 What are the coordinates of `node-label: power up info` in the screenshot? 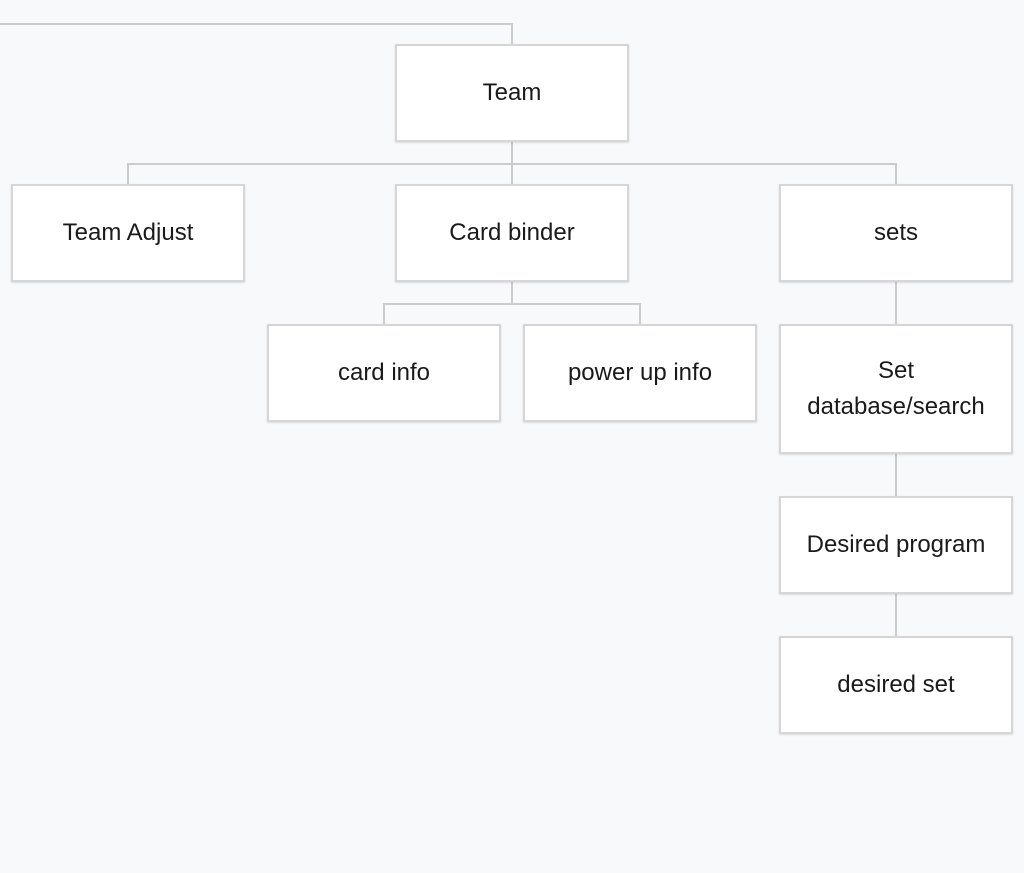 It's located at (640, 372).